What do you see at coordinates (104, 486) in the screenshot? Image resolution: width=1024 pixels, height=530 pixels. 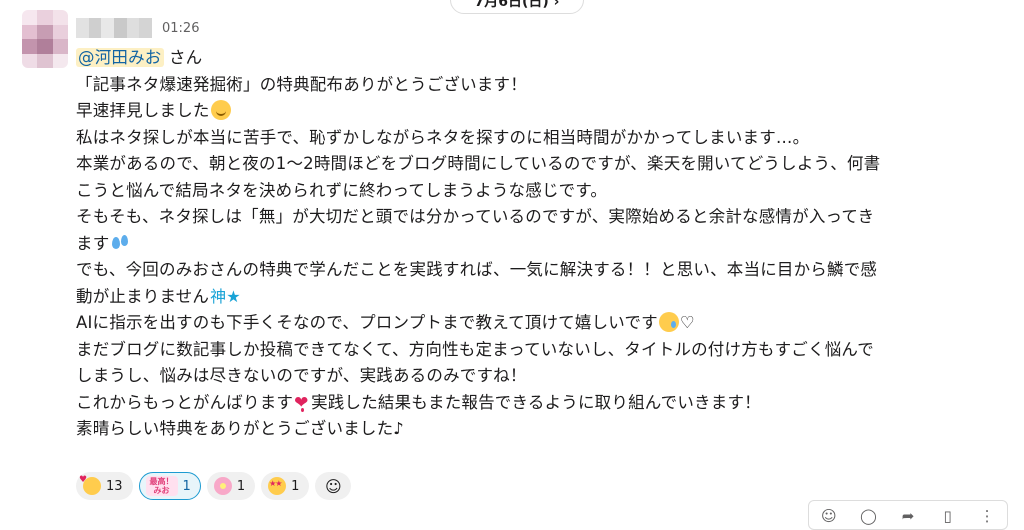 I see `reaction-smiling-face-with-hearts: 13` at bounding box center [104, 486].